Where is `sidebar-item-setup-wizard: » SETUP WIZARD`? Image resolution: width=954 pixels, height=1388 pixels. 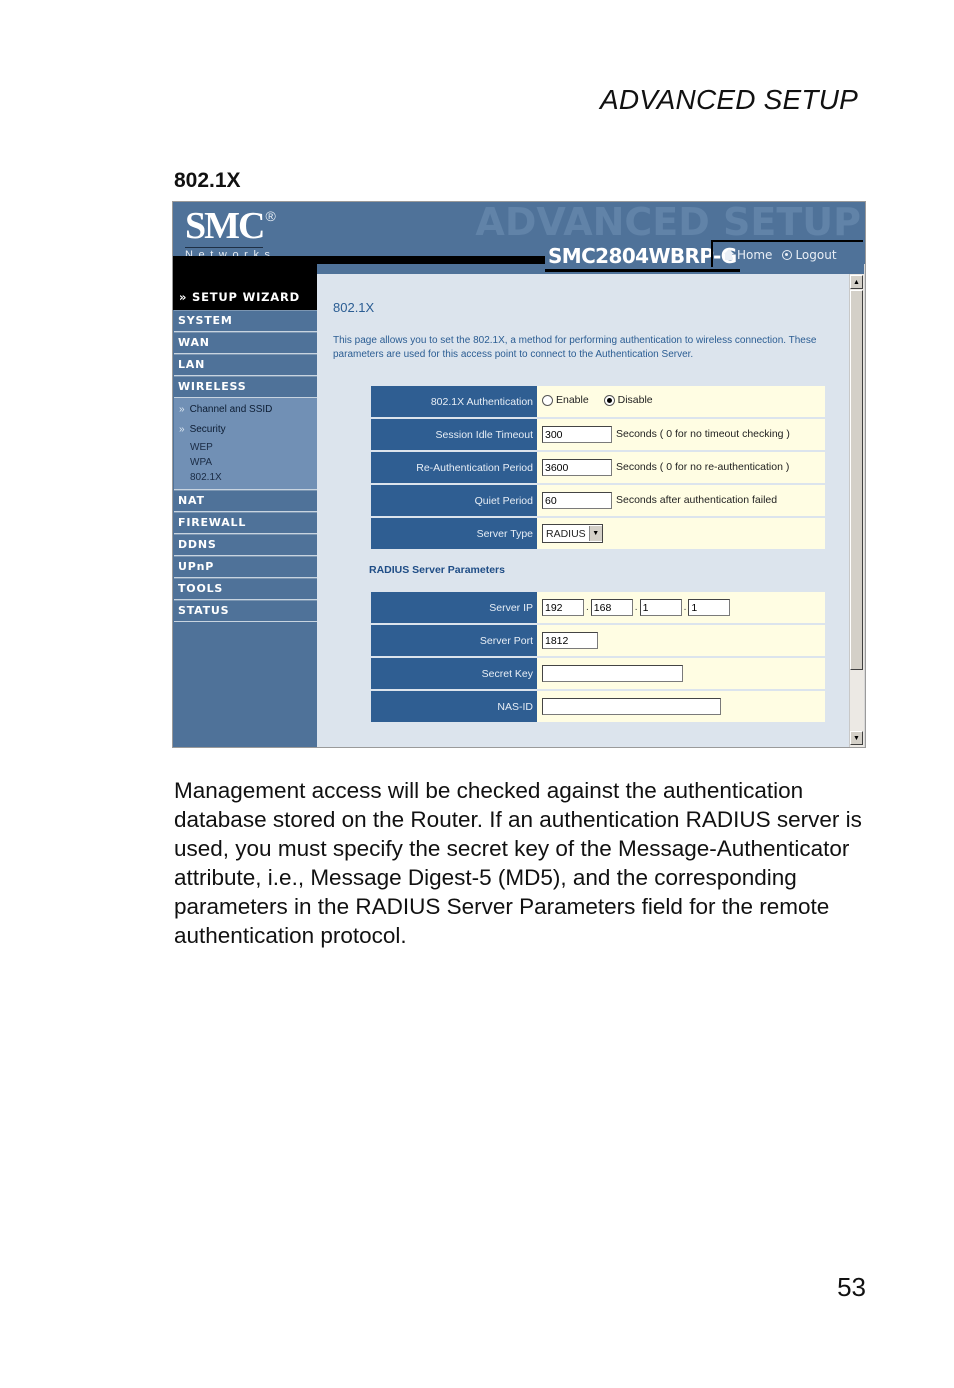
sidebar-item-setup-wizard: » SETUP WIZARD is located at coordinates (245, 287).